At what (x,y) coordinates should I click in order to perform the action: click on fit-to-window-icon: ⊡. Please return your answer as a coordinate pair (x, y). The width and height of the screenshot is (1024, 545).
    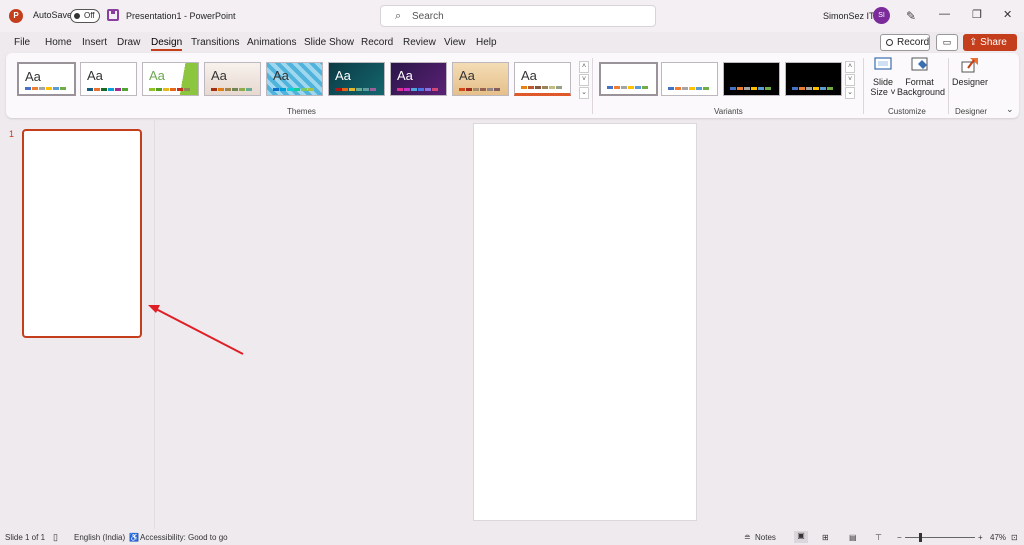
    Looking at the image, I should click on (1014, 537).